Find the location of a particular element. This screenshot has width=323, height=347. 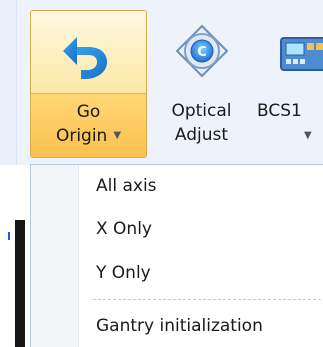

menu-item-gantry-initialization: Gantry initialization is located at coordinates (179, 326).